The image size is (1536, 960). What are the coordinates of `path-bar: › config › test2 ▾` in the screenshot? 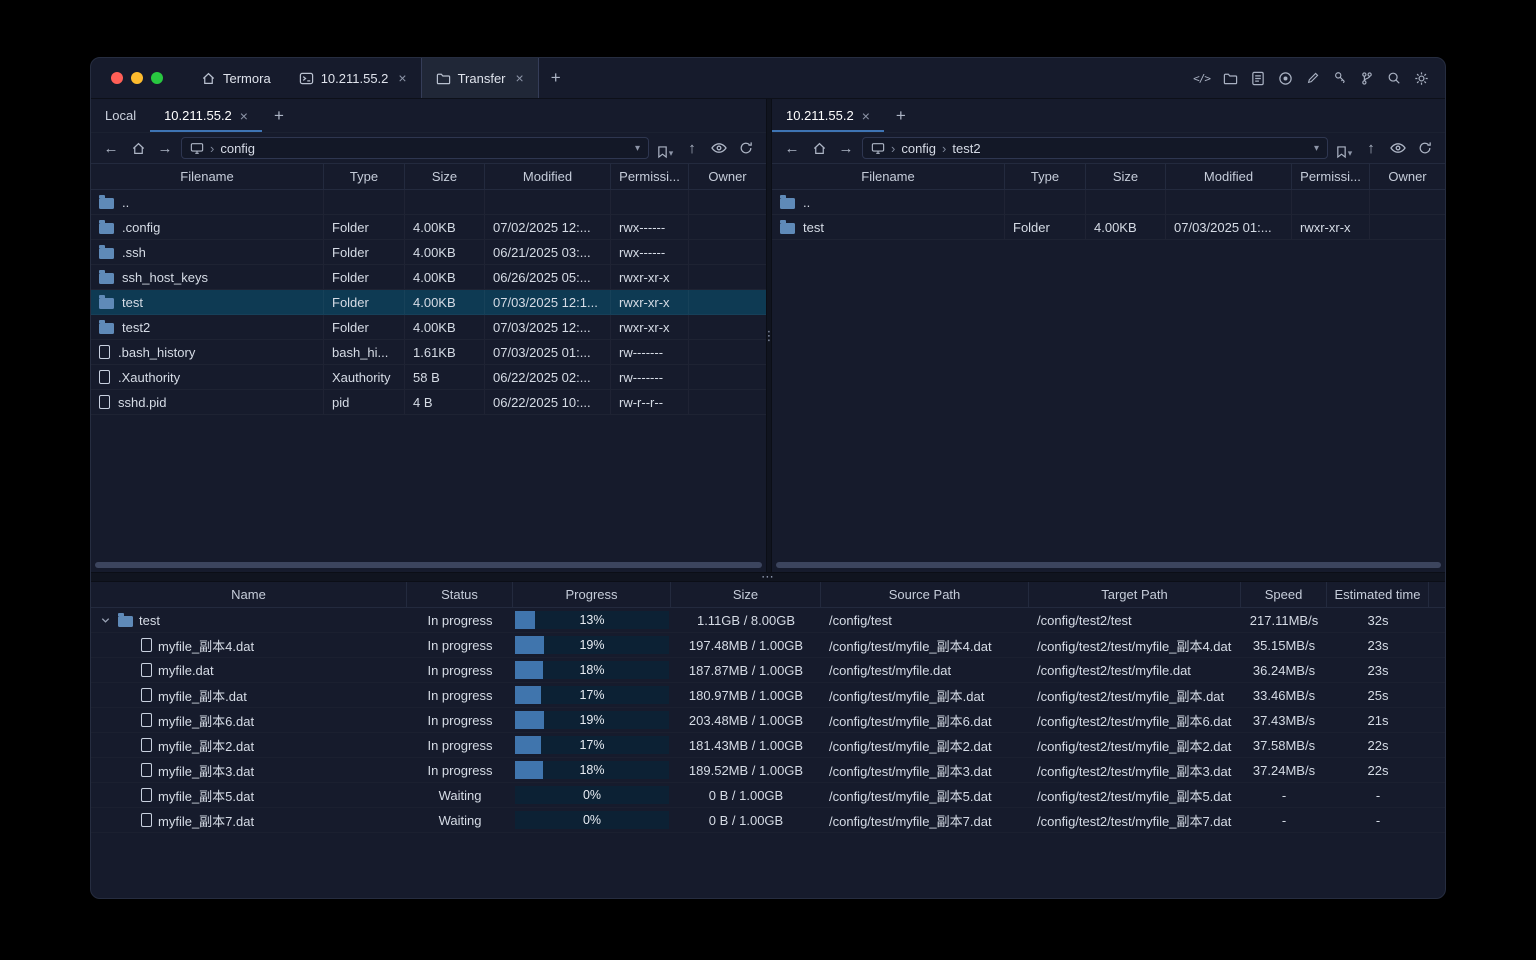 It's located at (1095, 148).